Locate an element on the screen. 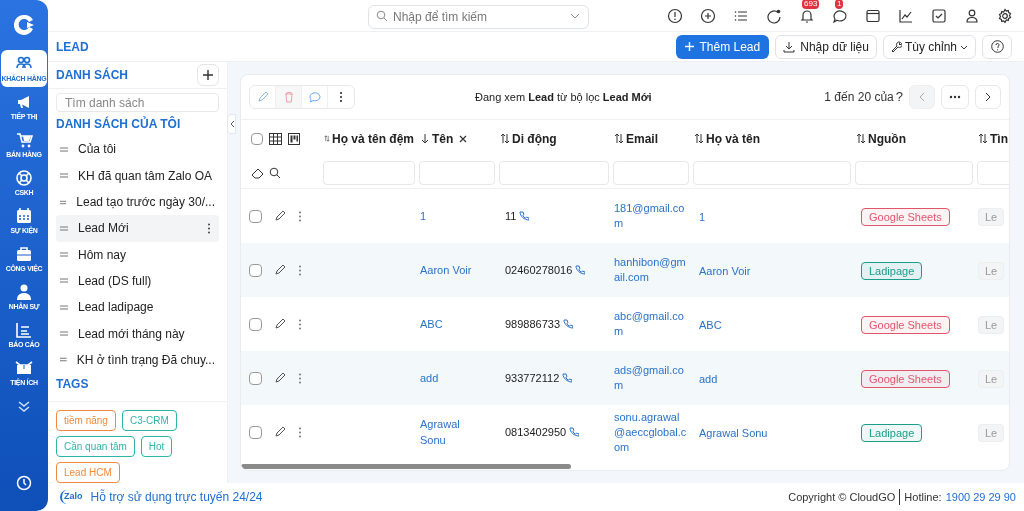 The image size is (1024, 511). settings-icon is located at coordinates (1005, 15).